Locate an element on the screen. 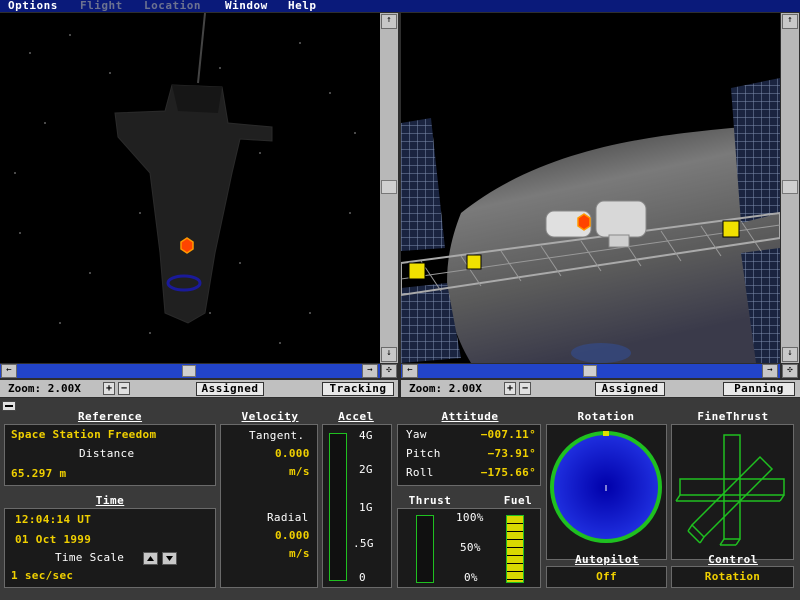  finethrust-box is located at coordinates (732, 492).